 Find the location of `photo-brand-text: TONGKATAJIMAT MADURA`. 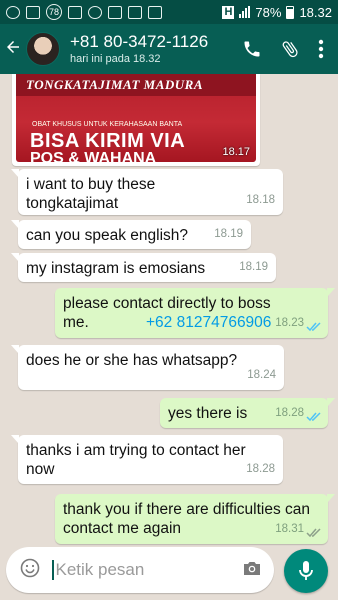

photo-brand-text: TONGKATAJIMAT MADURA is located at coordinates (115, 84).